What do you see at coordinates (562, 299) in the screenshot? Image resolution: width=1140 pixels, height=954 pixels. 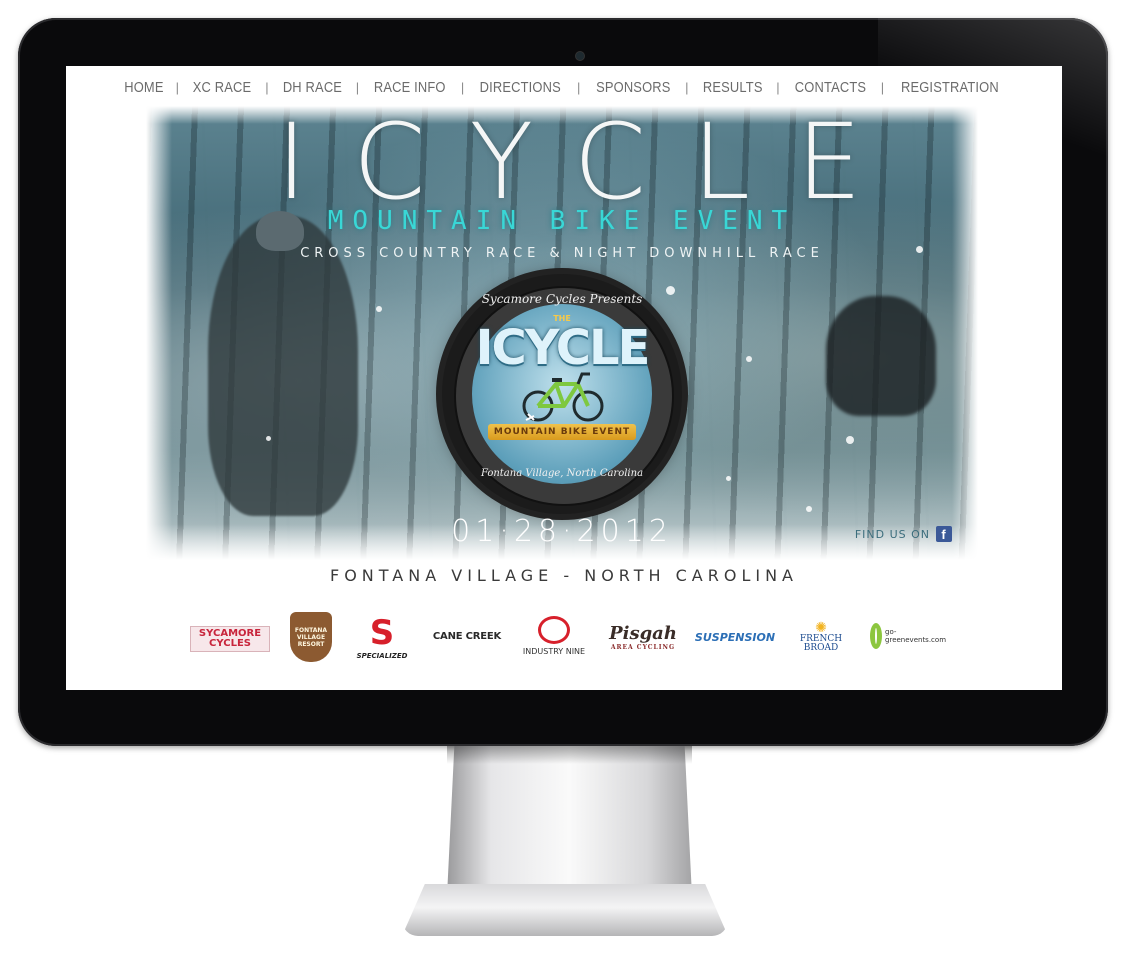 I see `badge-top-text: Sycamore Cycles Presents` at bounding box center [562, 299].